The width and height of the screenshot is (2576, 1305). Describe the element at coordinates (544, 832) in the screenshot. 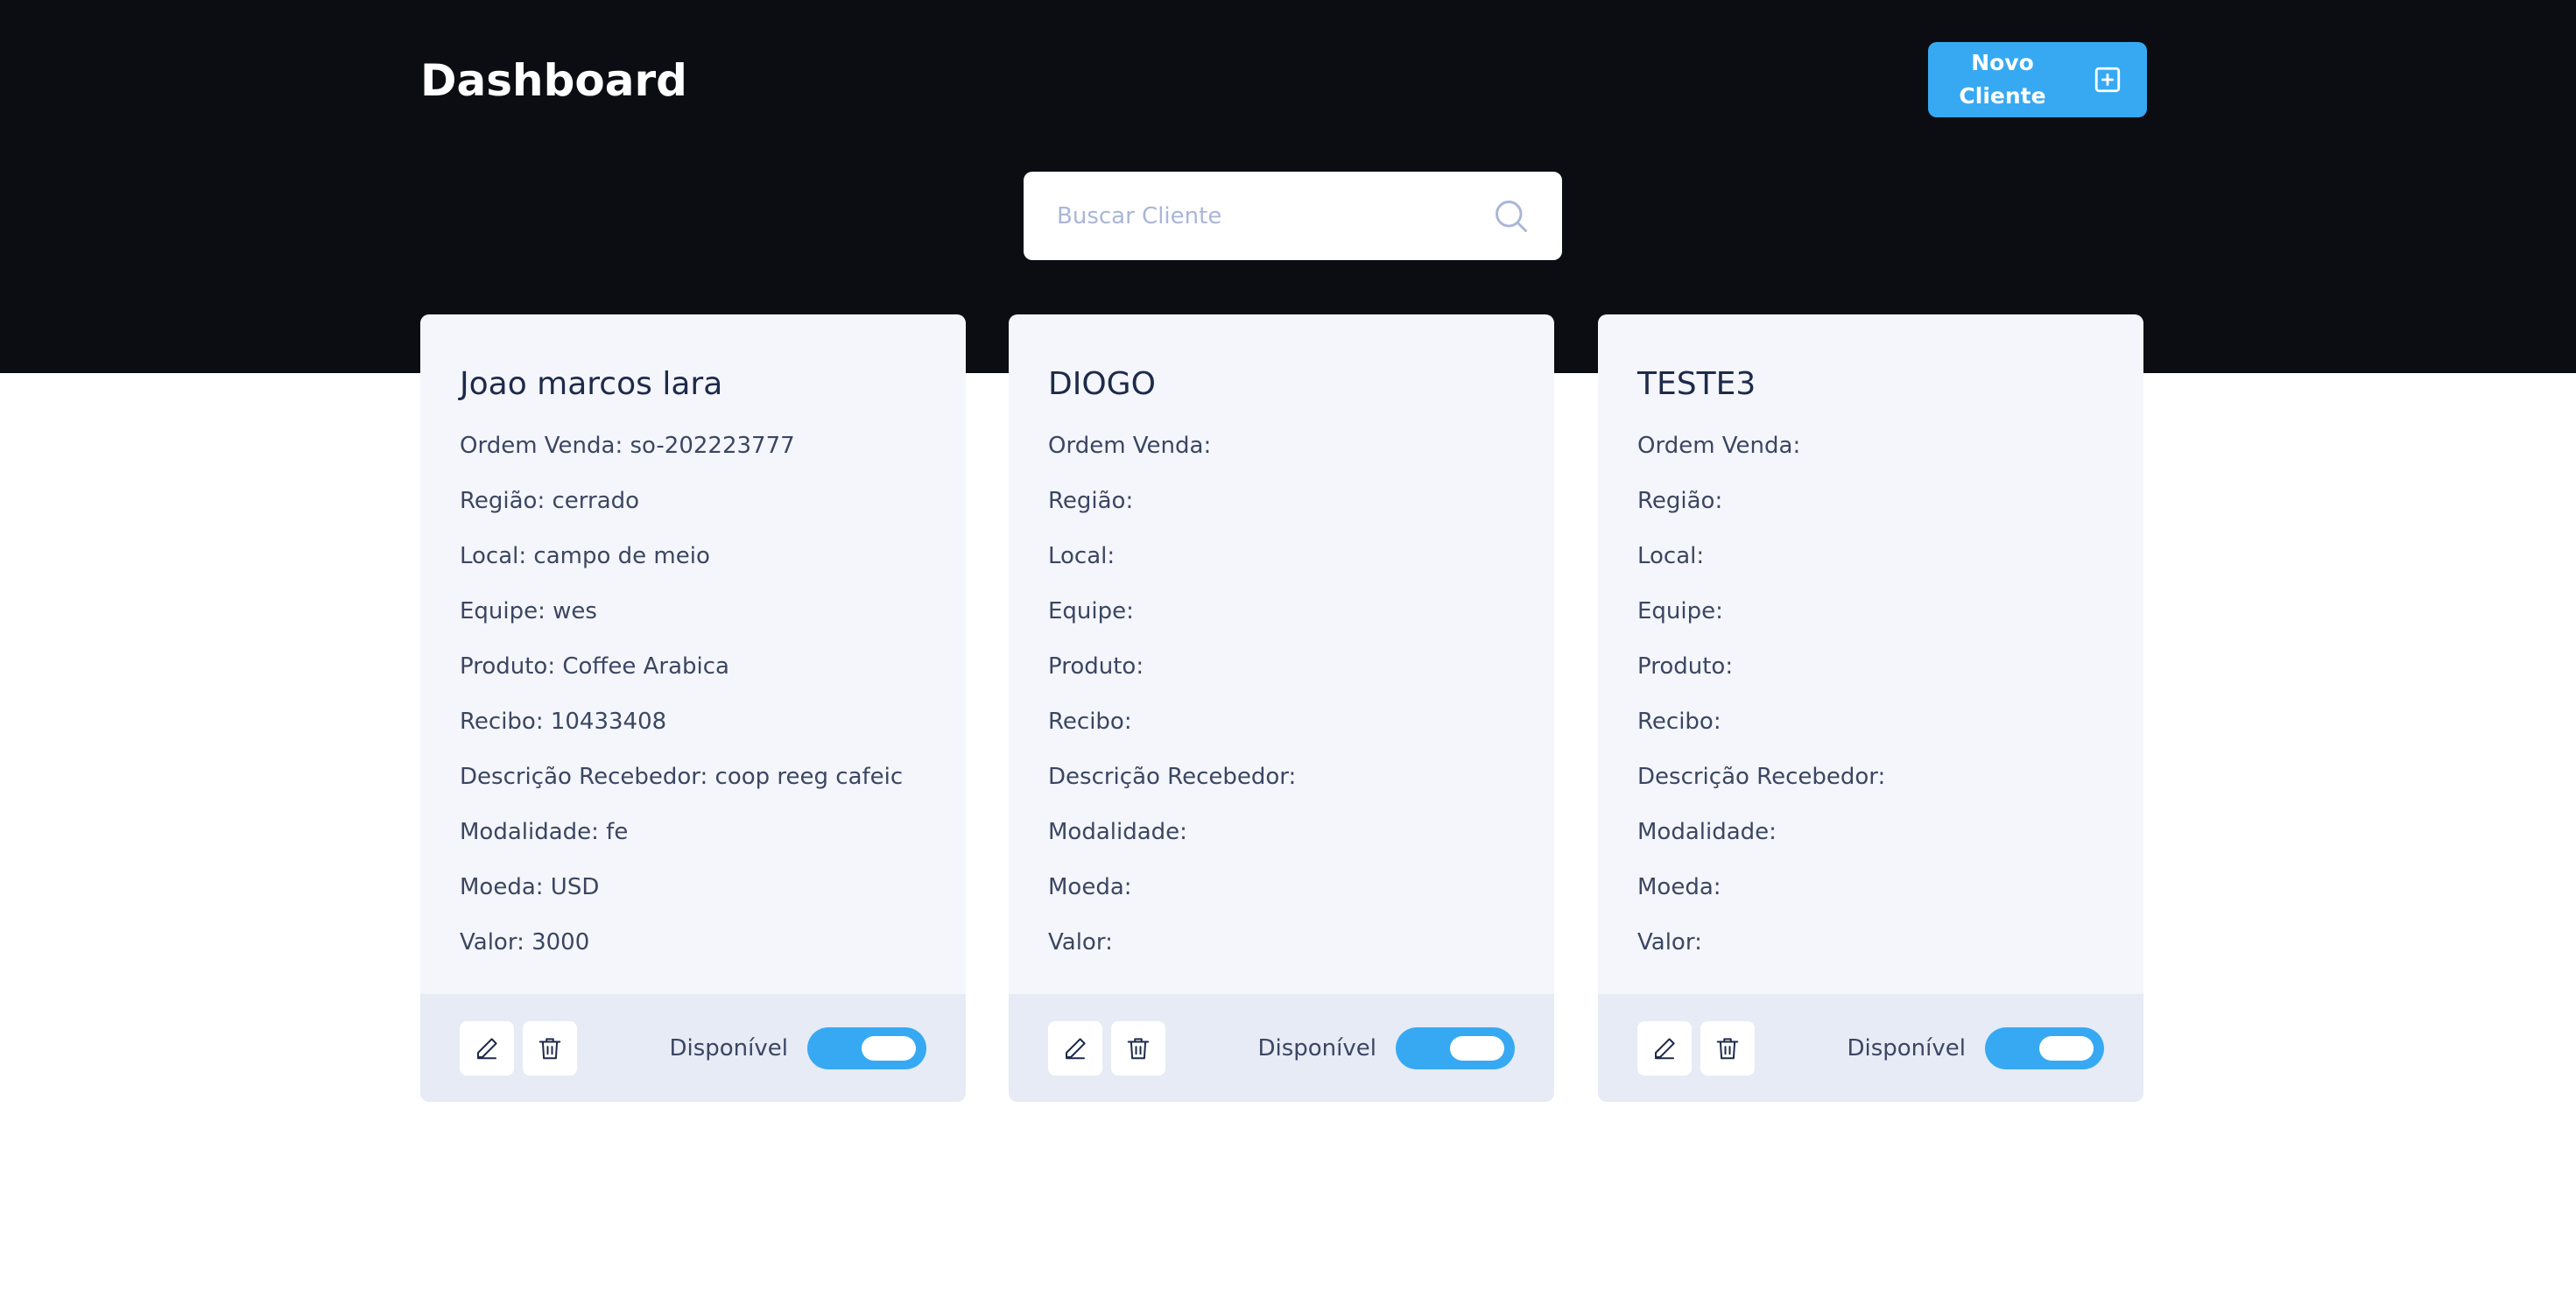

I see `client-field: Modalidade: fe` at that location.